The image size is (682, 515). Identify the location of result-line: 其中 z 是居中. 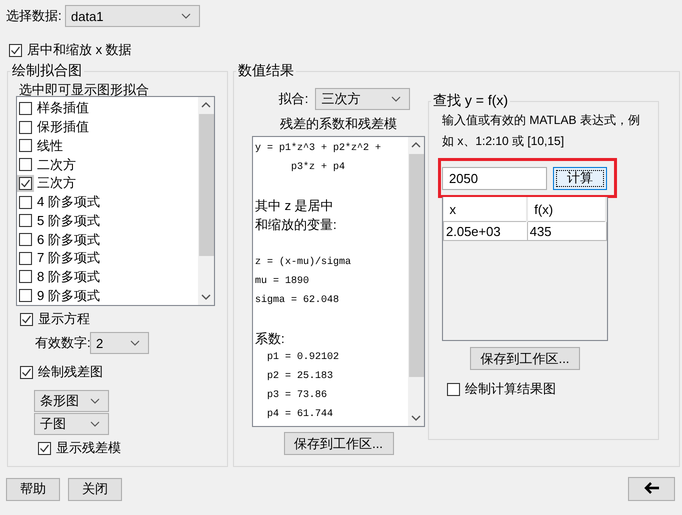
(295, 206).